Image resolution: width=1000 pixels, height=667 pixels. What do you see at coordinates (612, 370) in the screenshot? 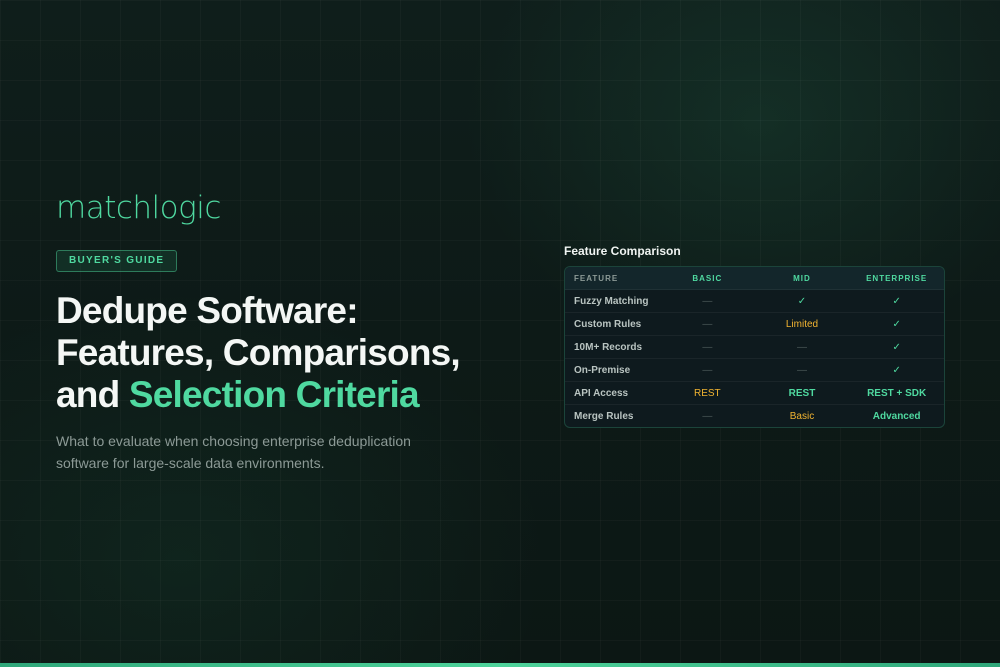
I see `feature-name-cell: On-Premise` at bounding box center [612, 370].